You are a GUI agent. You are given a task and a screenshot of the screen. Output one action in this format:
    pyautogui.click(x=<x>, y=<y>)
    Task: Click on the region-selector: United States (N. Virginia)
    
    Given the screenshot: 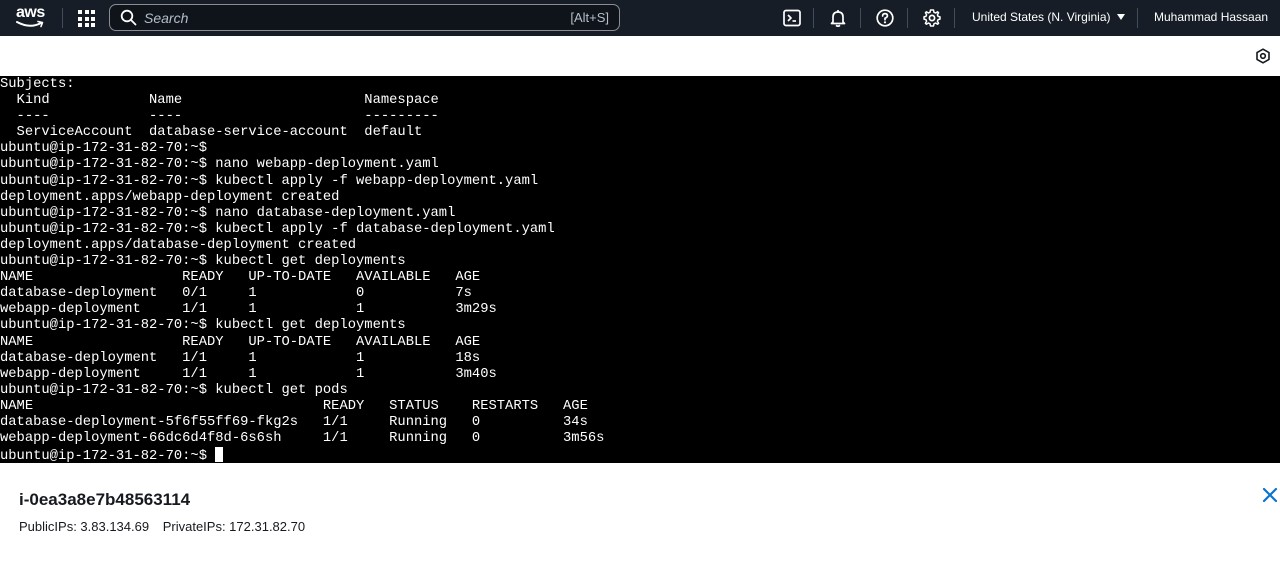 What is the action you would take?
    pyautogui.click(x=1048, y=17)
    